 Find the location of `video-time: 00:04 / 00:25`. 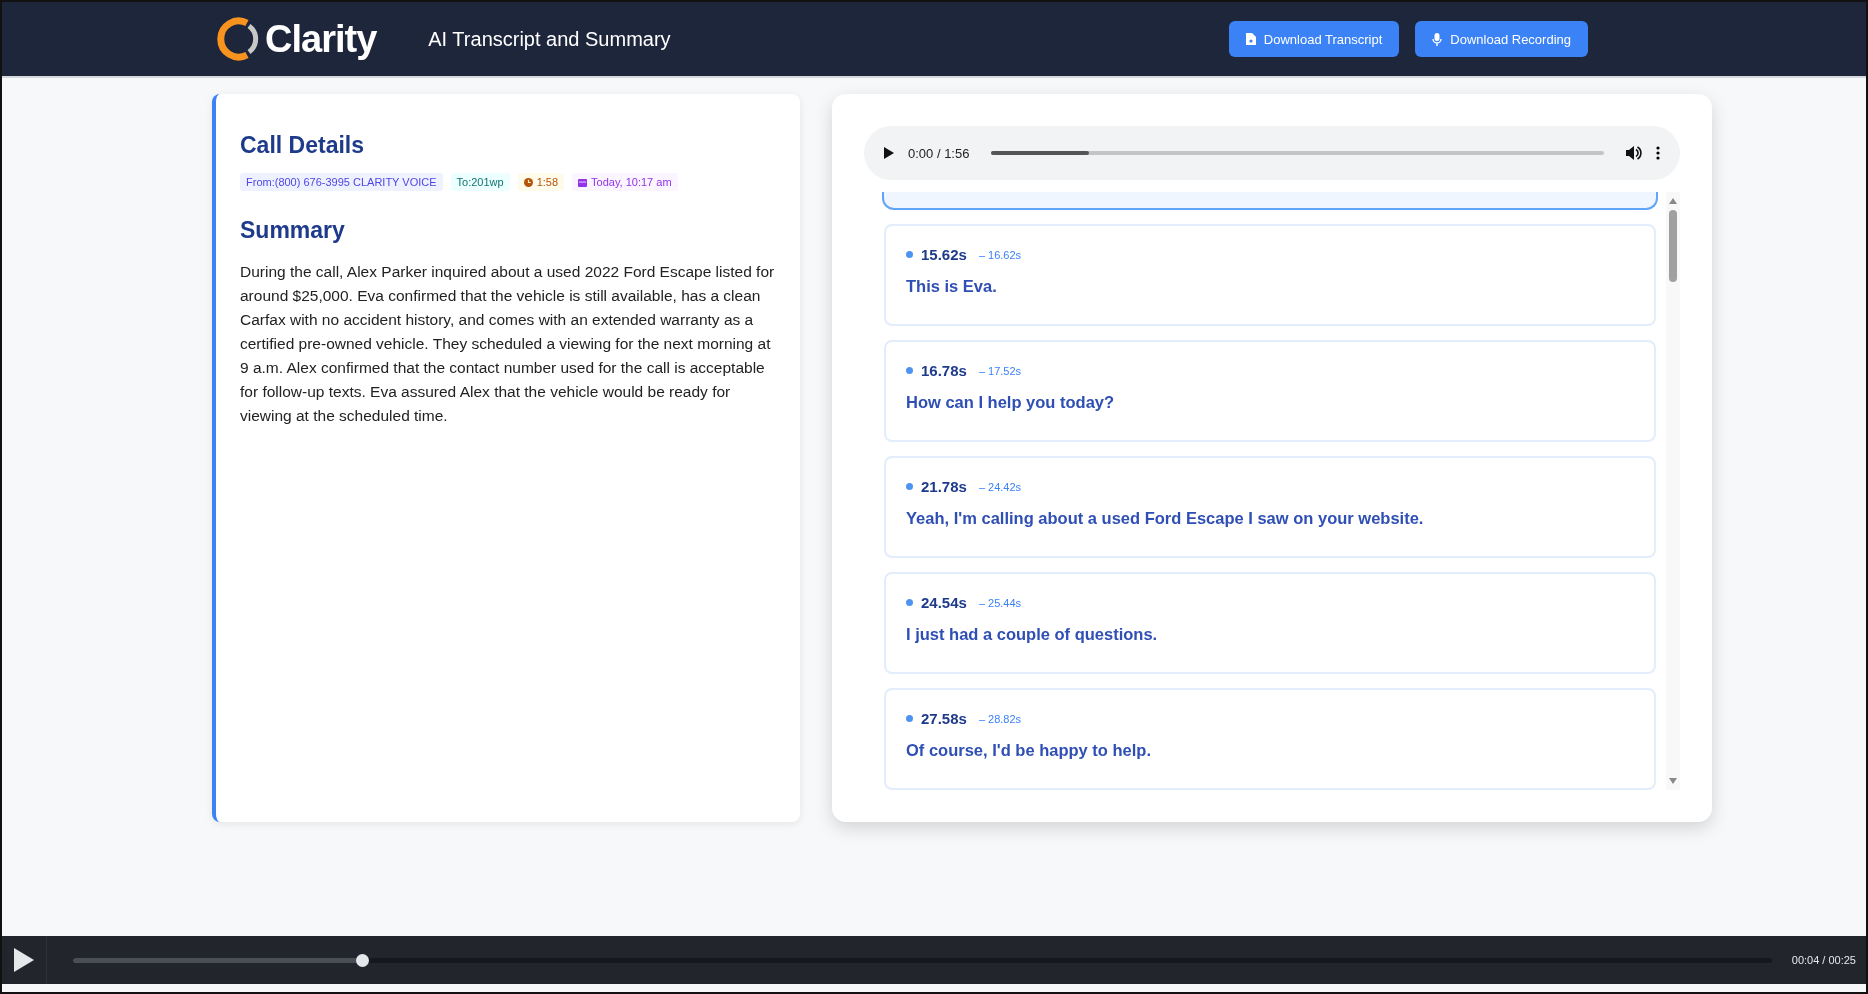

video-time: 00:04 / 00:25 is located at coordinates (1824, 960).